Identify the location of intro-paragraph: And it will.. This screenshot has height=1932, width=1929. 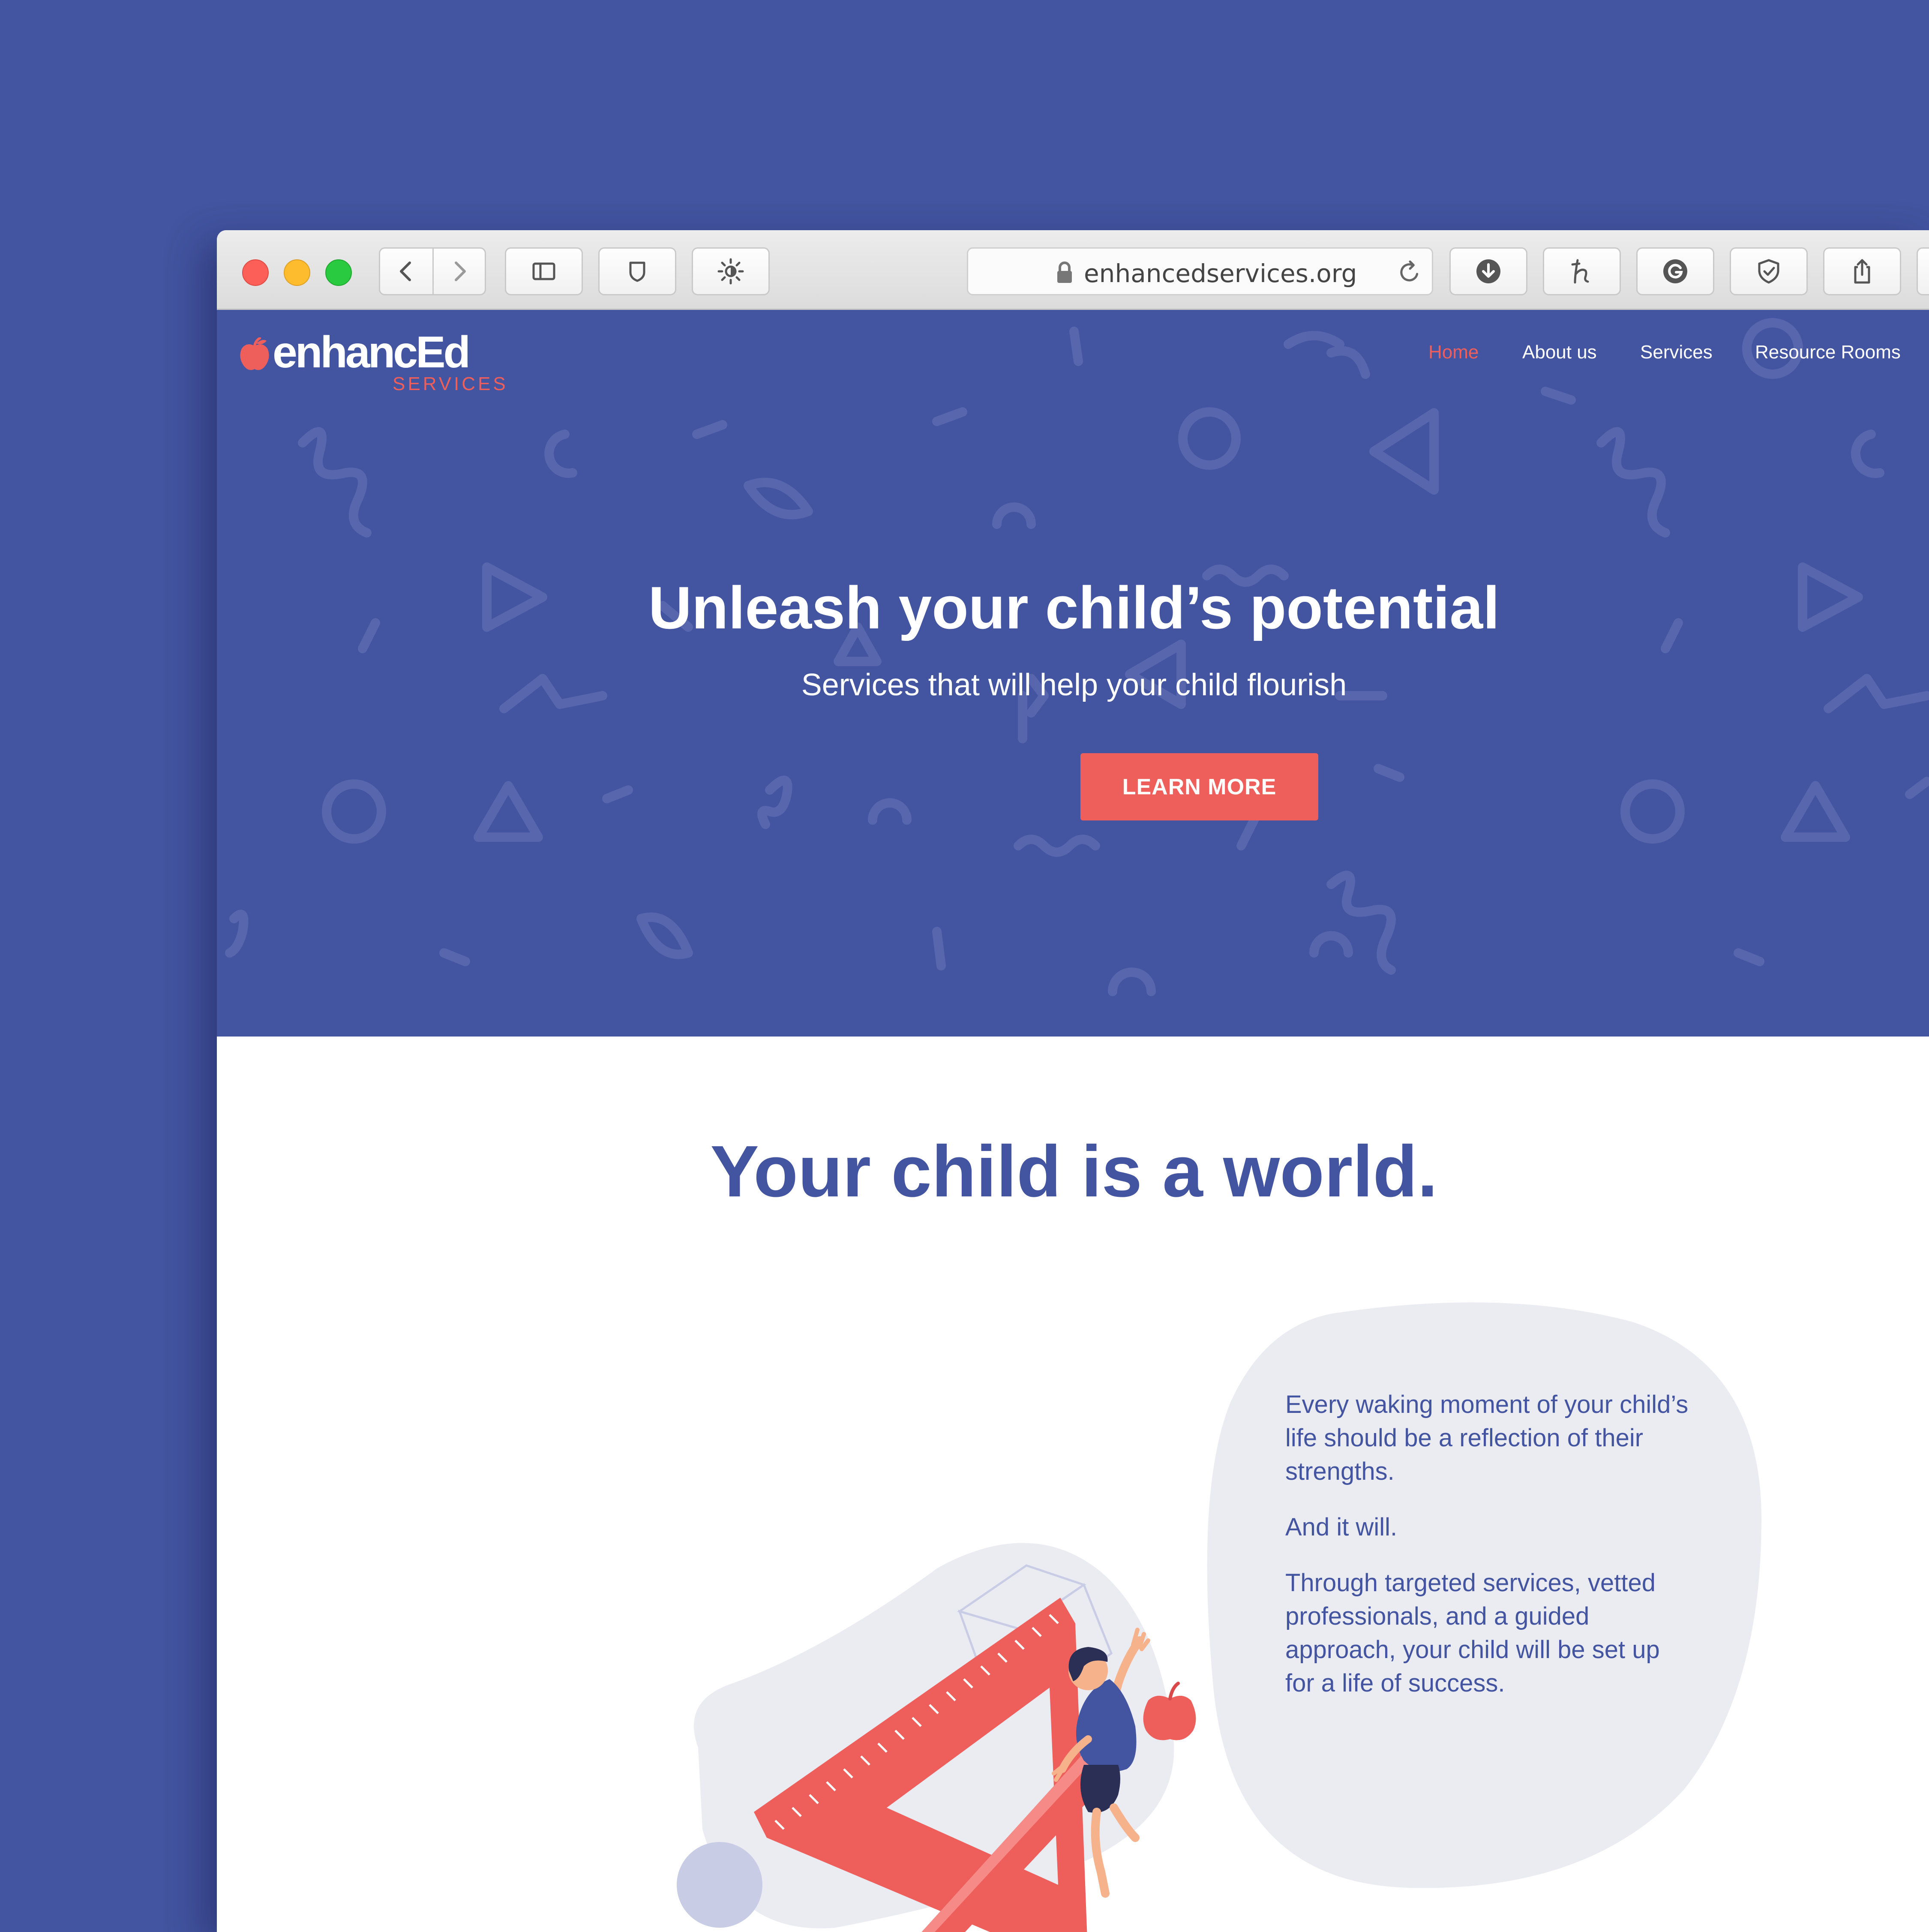
(1341, 1527).